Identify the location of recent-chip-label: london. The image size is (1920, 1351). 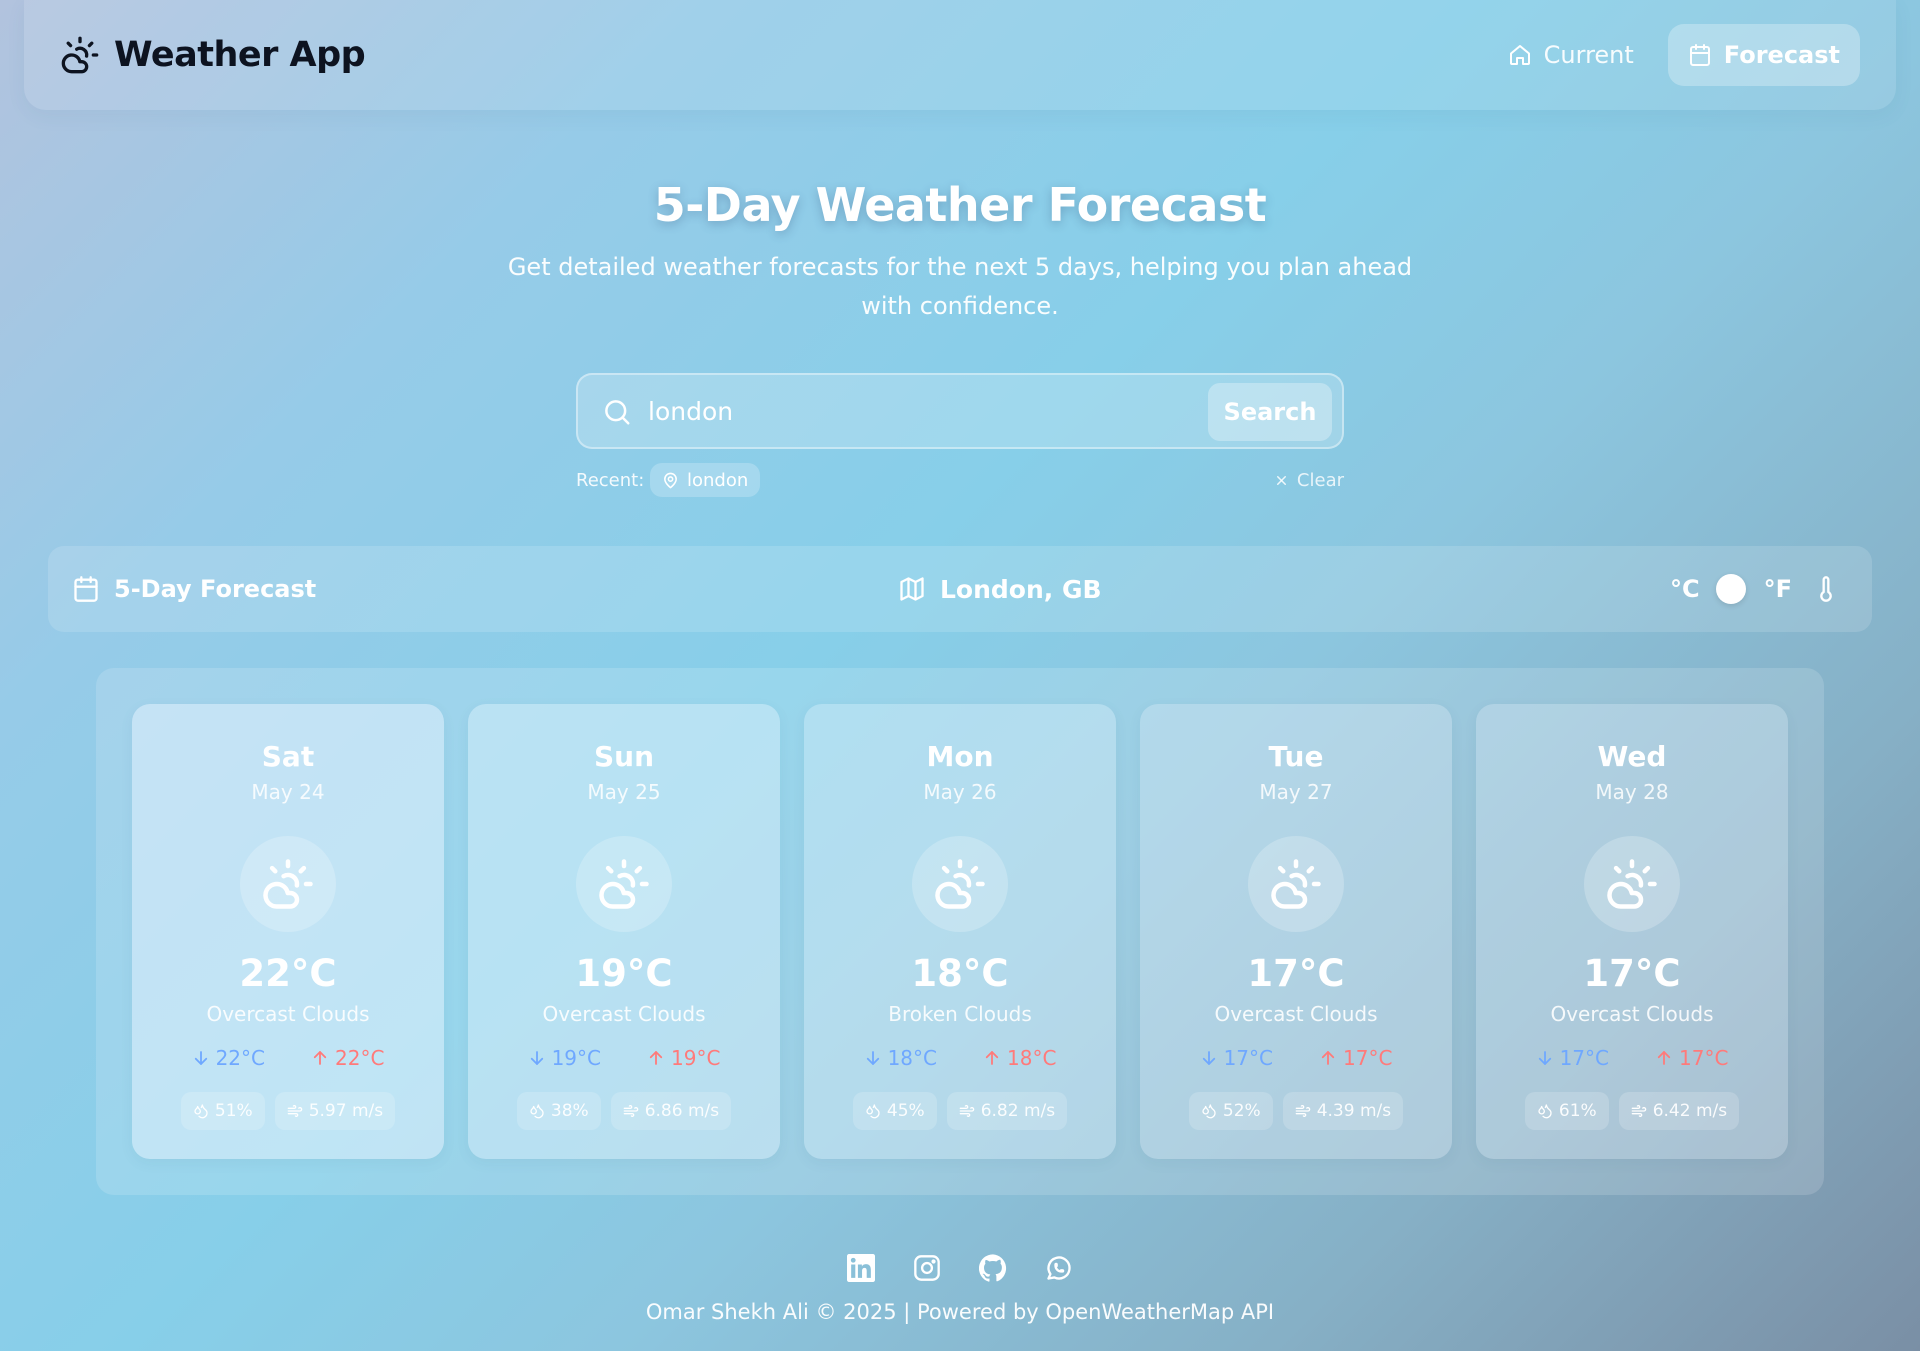
(718, 480).